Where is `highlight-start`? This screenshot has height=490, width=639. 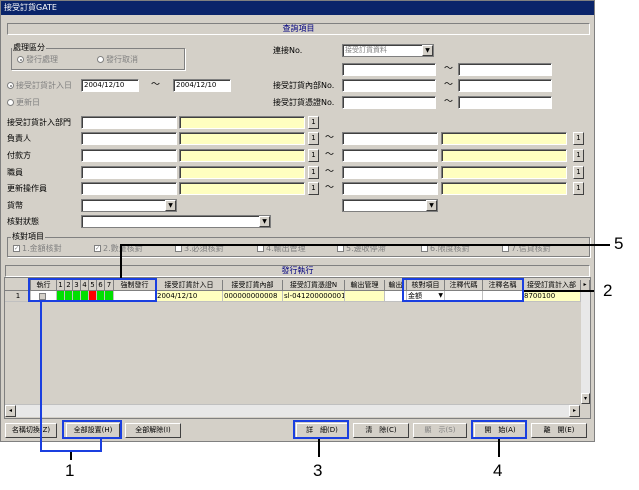
highlight-start is located at coordinates (499, 429).